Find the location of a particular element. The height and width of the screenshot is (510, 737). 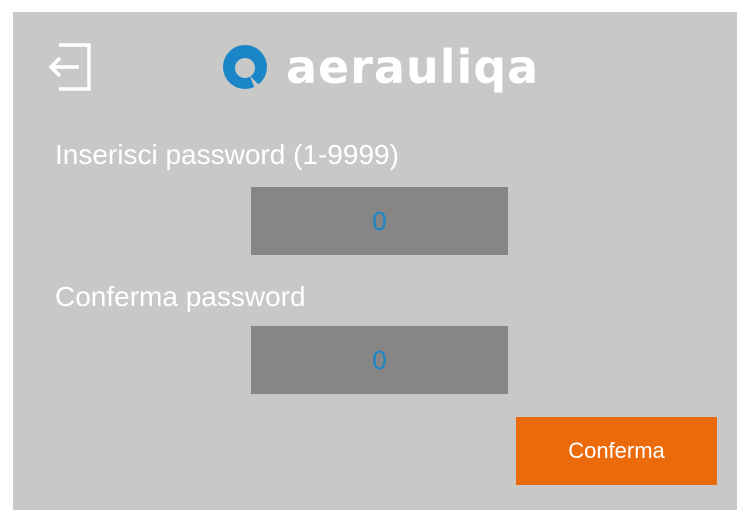

aerauliqa-logo-icon is located at coordinates (245, 68).